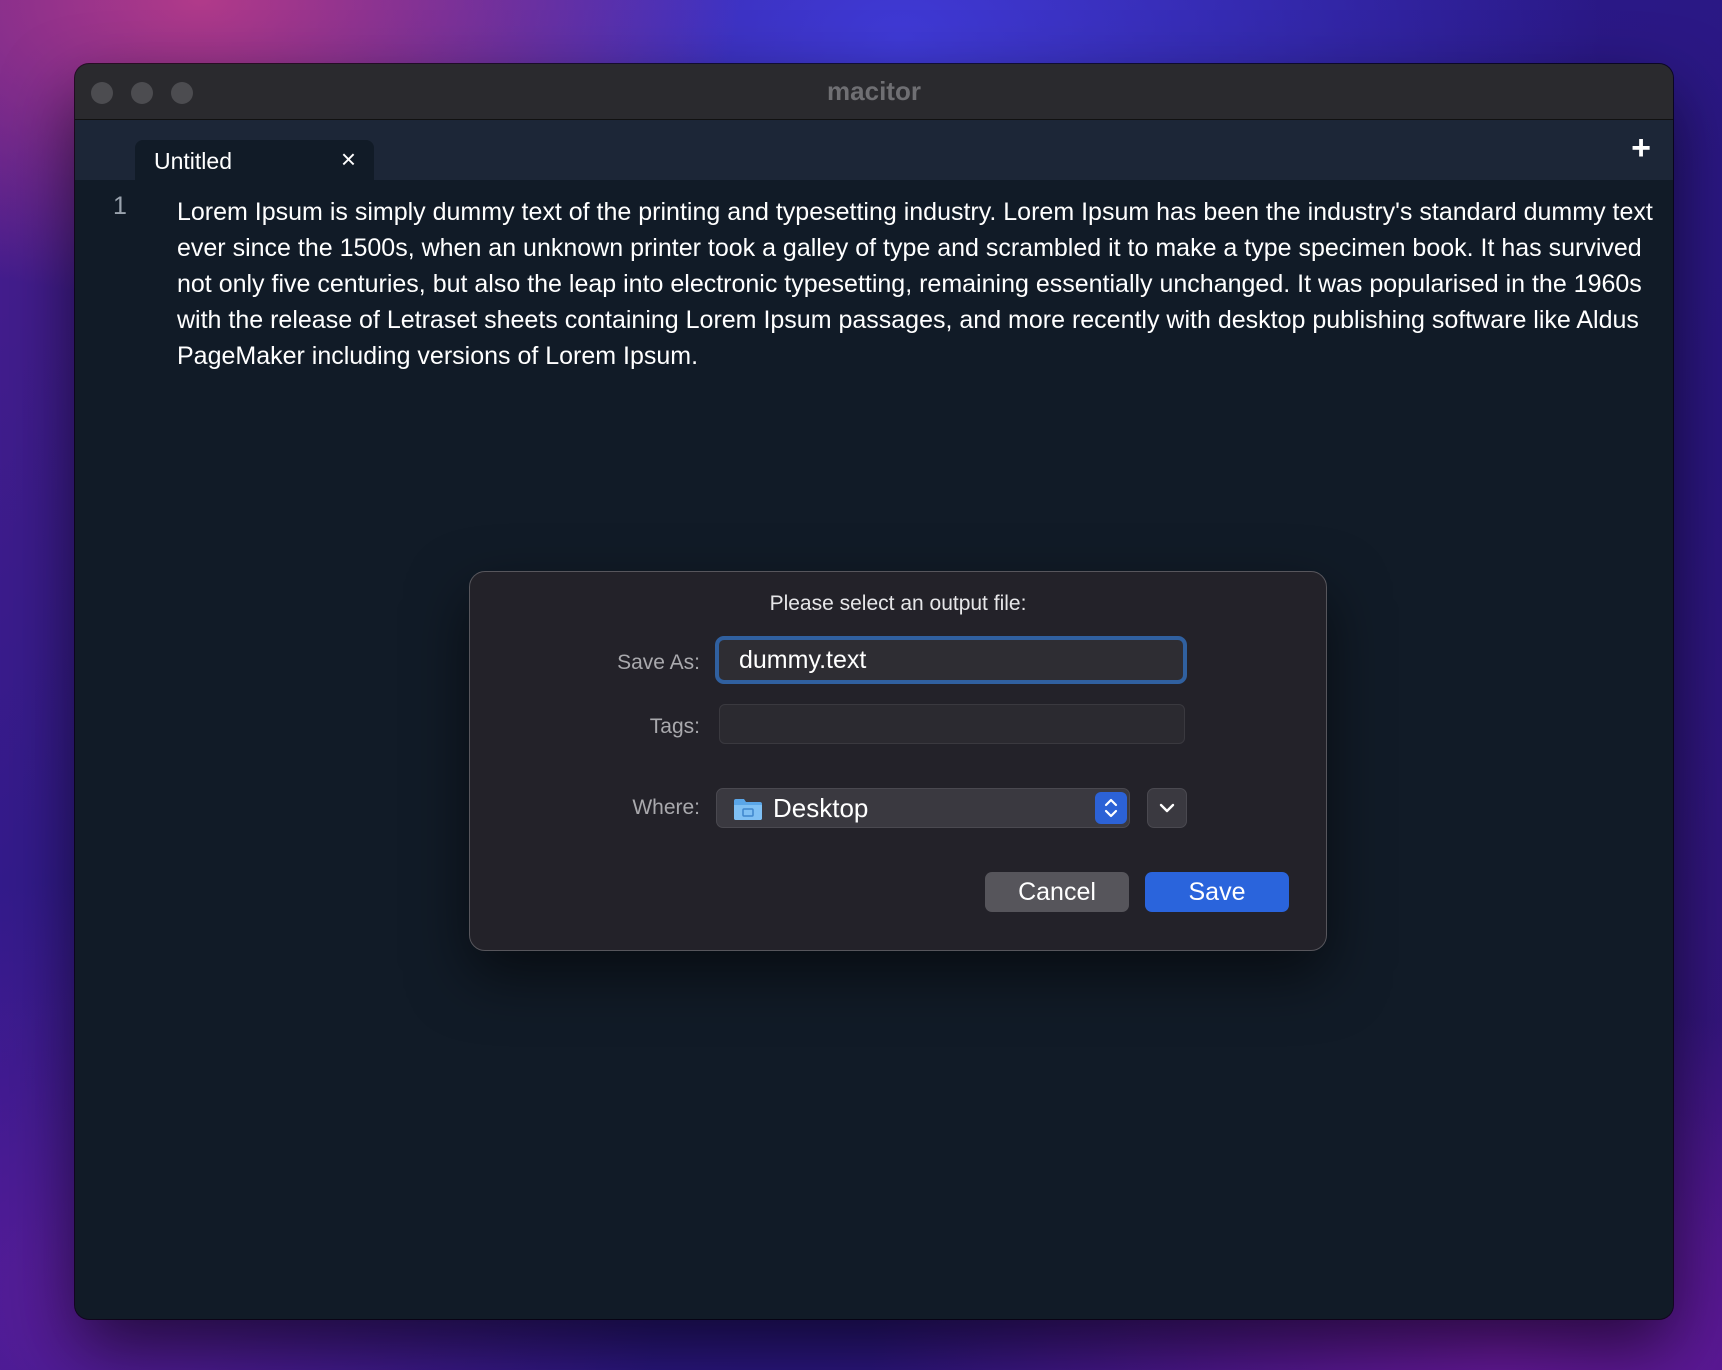 The width and height of the screenshot is (1722, 1370). Describe the element at coordinates (1111, 808) in the screenshot. I see `chevron-updown-icon` at that location.